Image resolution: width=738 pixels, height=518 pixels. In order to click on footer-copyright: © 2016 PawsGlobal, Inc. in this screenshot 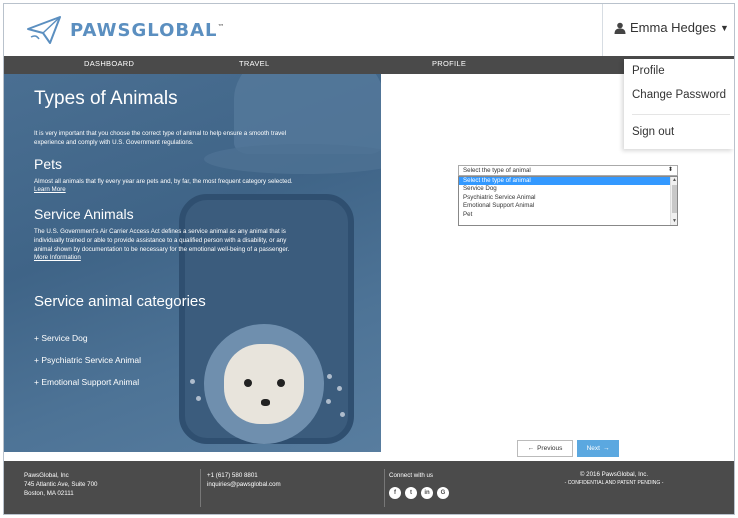, I will do `click(614, 474)`.